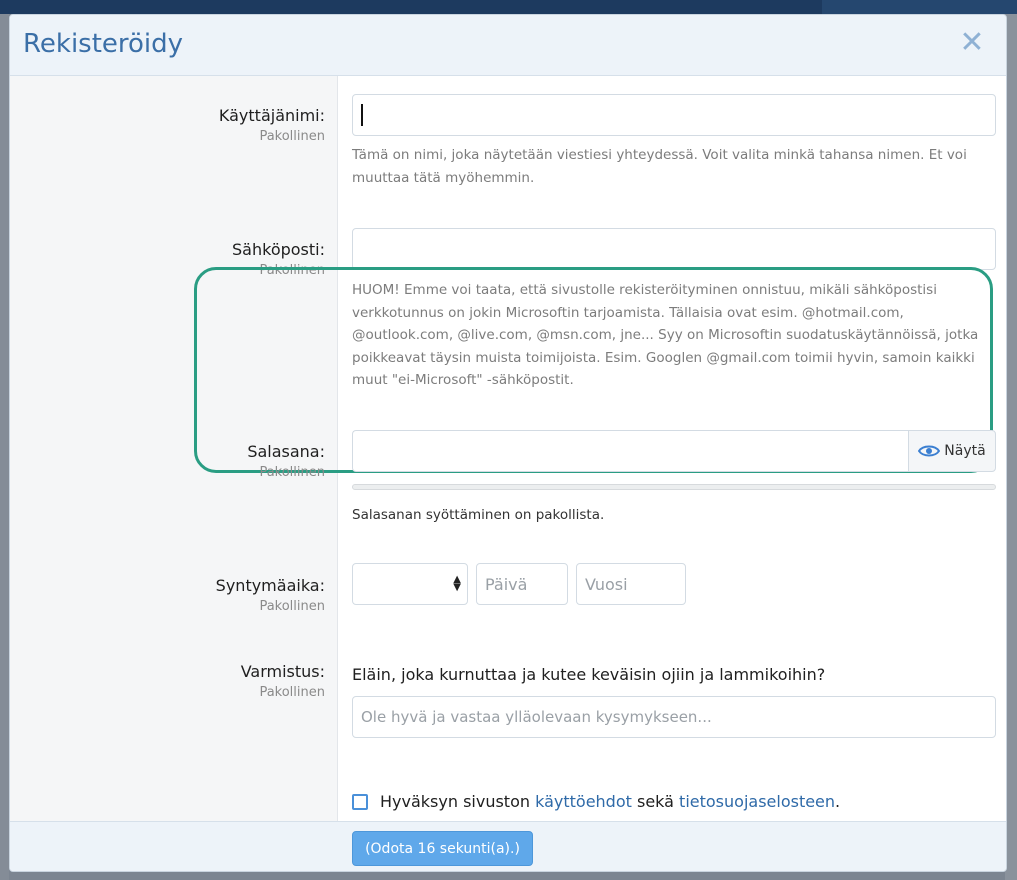  Describe the element at coordinates (175, 681) in the screenshot. I see `verification-label-group: Varmistus: Pakollinen` at that location.